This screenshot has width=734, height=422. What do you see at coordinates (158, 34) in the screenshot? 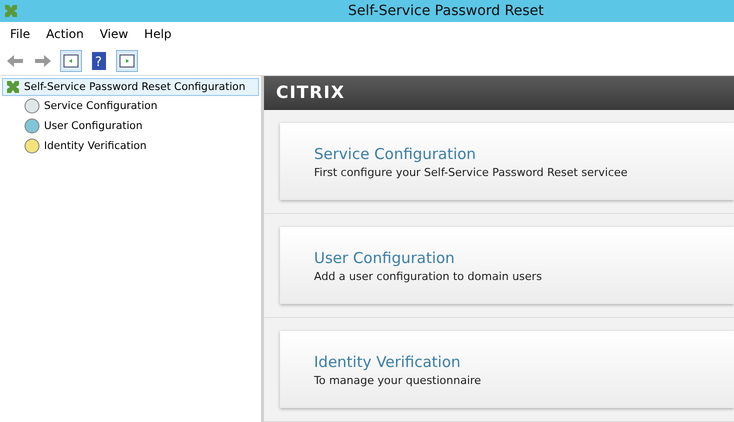
I see `menu-item: Help` at bounding box center [158, 34].